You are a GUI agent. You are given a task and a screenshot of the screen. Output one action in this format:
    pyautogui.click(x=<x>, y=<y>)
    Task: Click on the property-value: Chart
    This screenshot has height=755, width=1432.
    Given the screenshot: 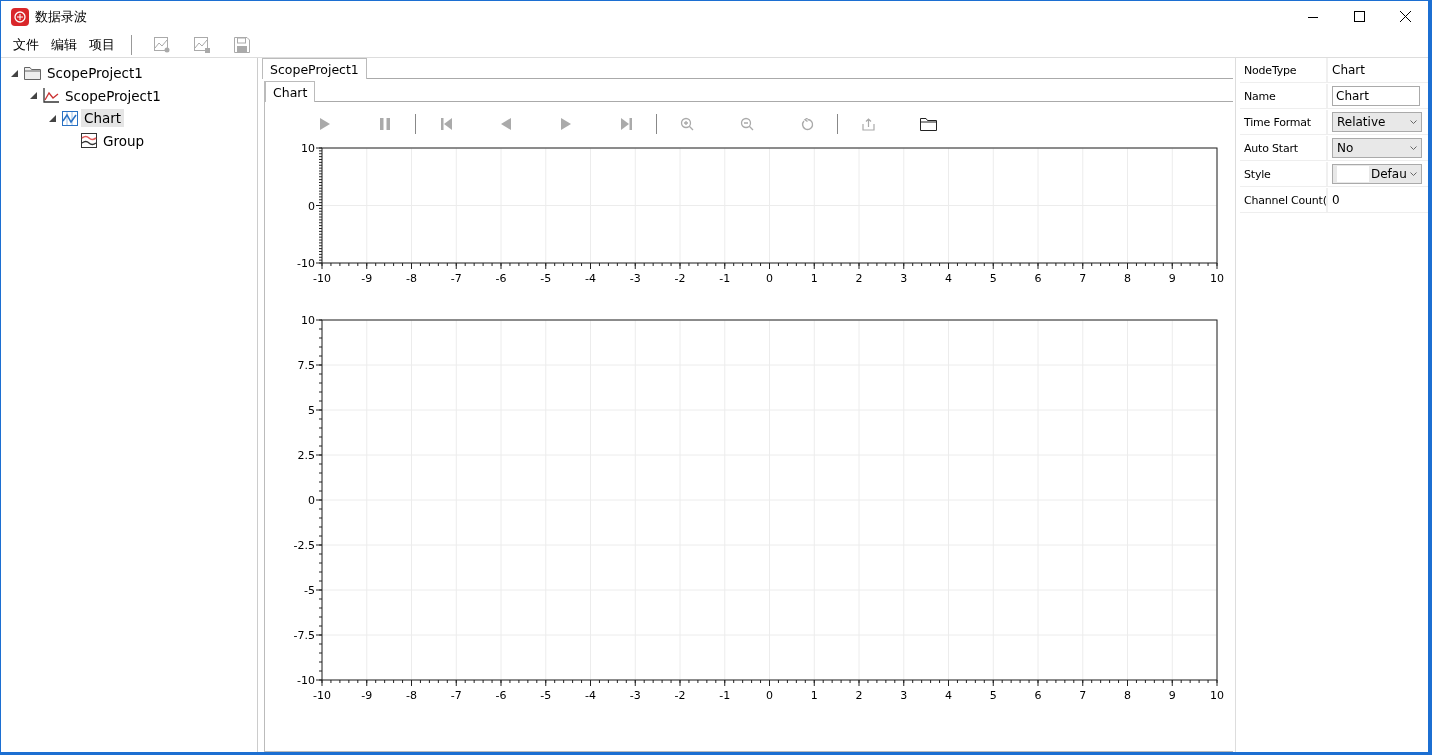 What is the action you would take?
    pyautogui.click(x=1348, y=70)
    